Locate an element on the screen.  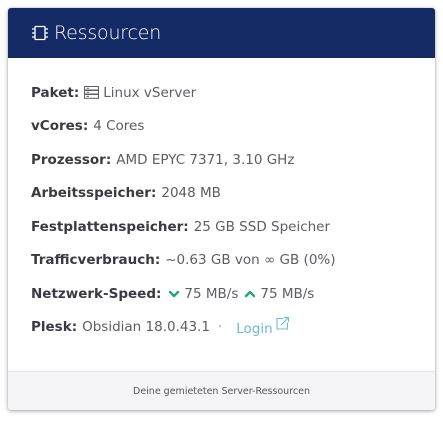
plesk-label: Plesk: is located at coordinates (54, 327).